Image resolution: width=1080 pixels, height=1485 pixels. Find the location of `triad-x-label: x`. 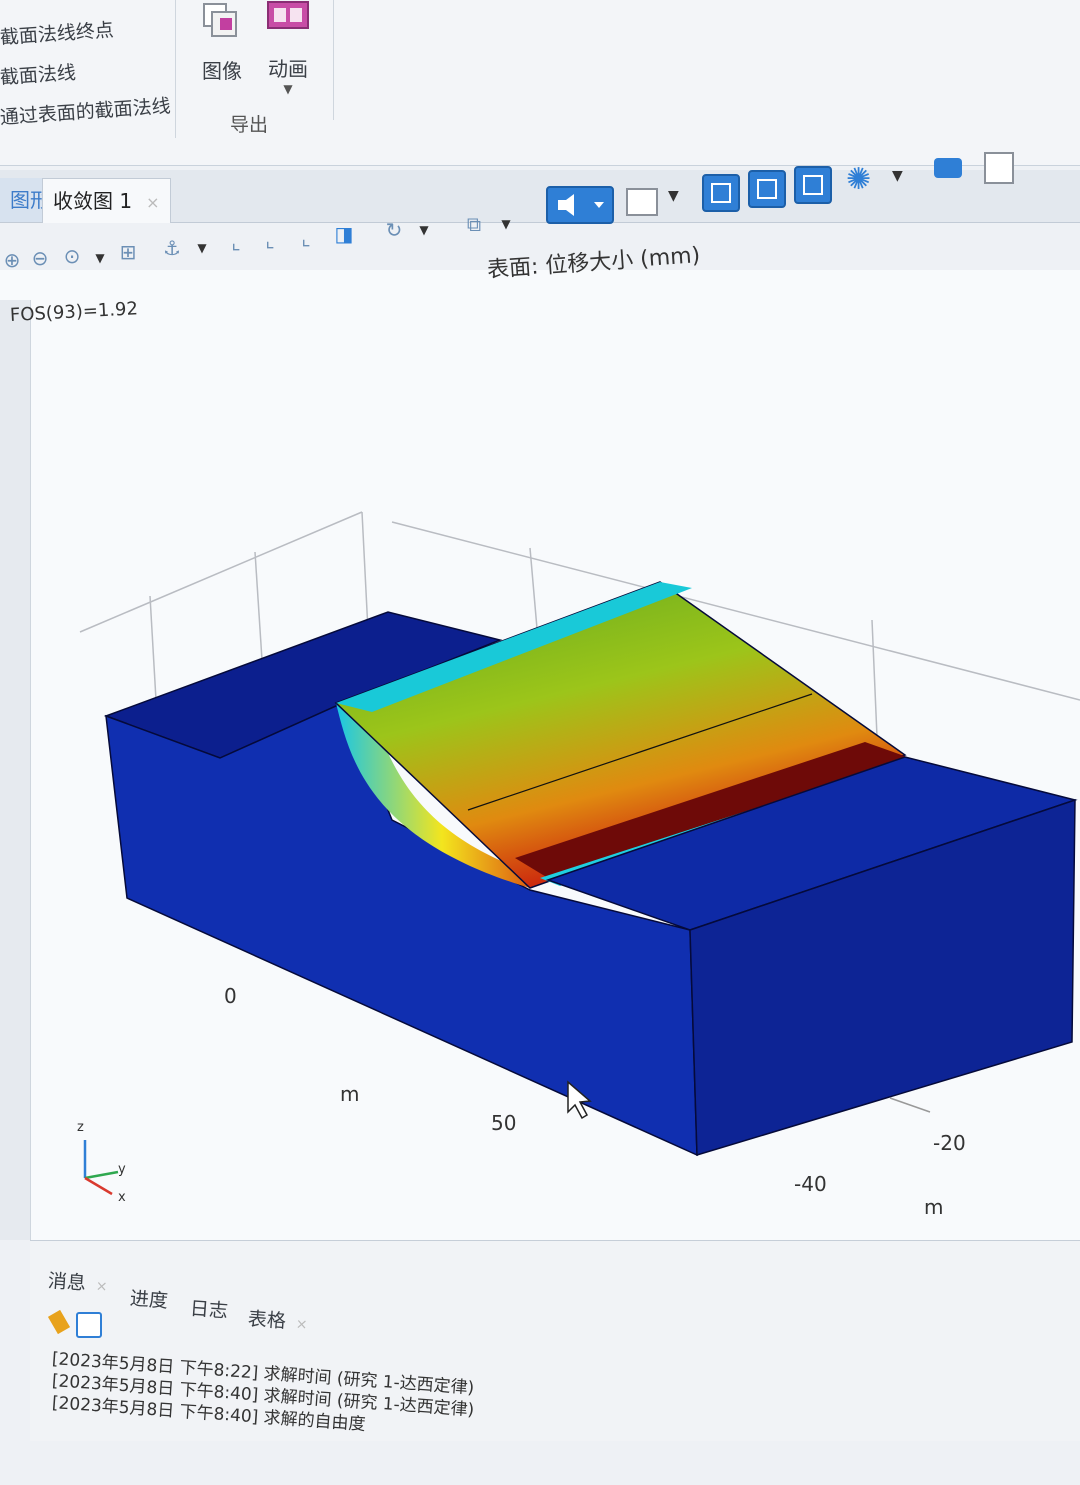

triad-x-label: x is located at coordinates (122, 1197).